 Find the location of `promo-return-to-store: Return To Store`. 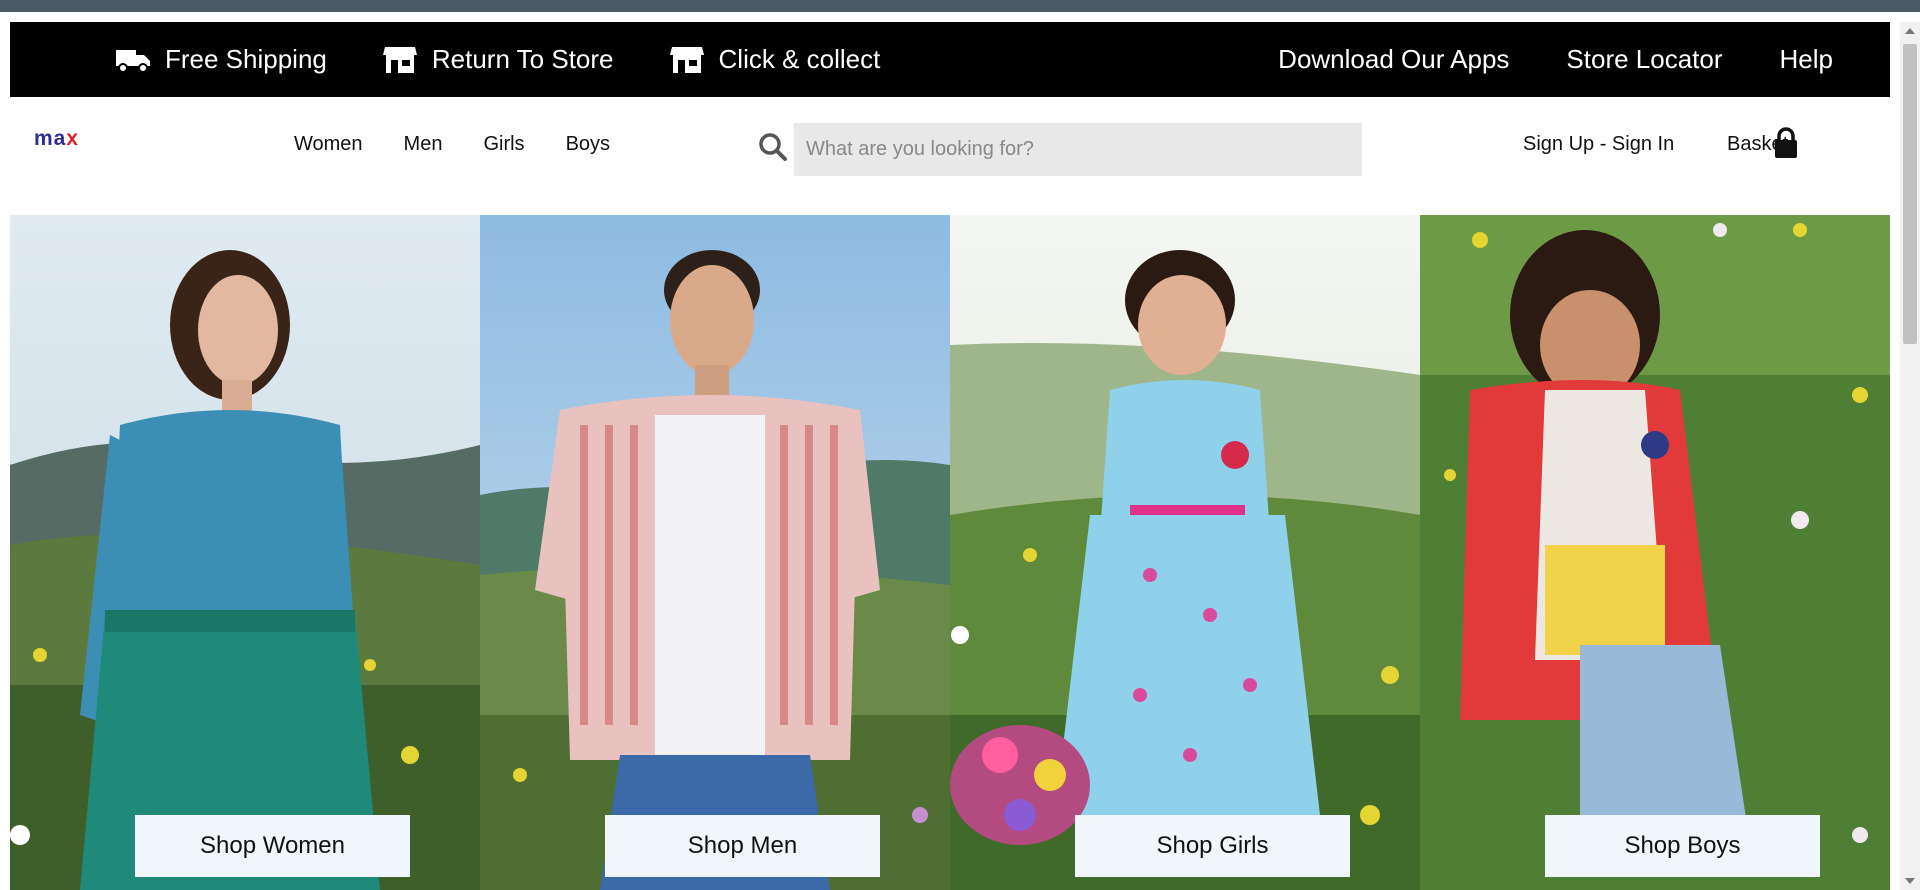

promo-return-to-store: Return To Store is located at coordinates (498, 59).